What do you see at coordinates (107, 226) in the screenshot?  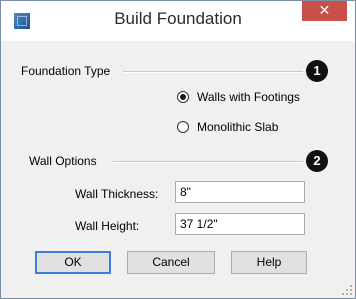 I see `wall-height-label: Wall Height:` at bounding box center [107, 226].